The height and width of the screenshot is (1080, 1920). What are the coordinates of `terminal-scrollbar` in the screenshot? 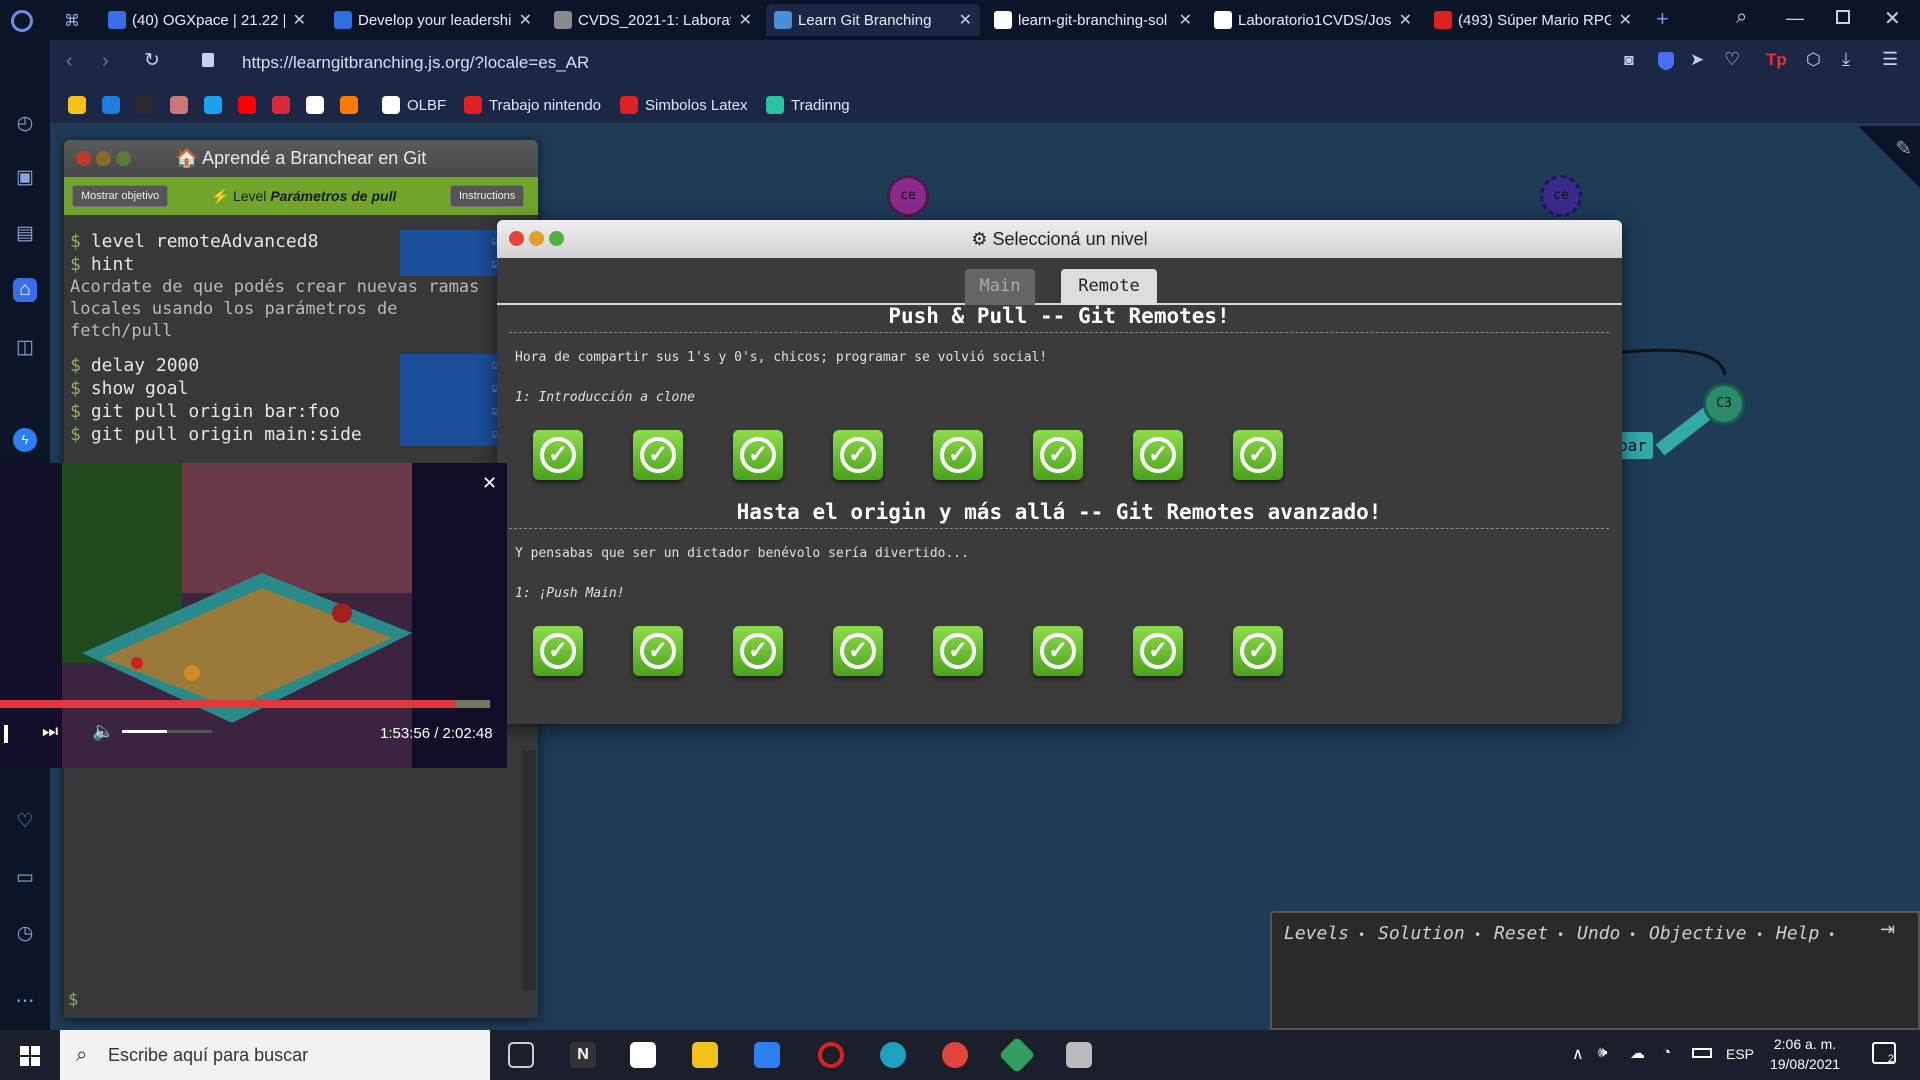 It's located at (529, 870).